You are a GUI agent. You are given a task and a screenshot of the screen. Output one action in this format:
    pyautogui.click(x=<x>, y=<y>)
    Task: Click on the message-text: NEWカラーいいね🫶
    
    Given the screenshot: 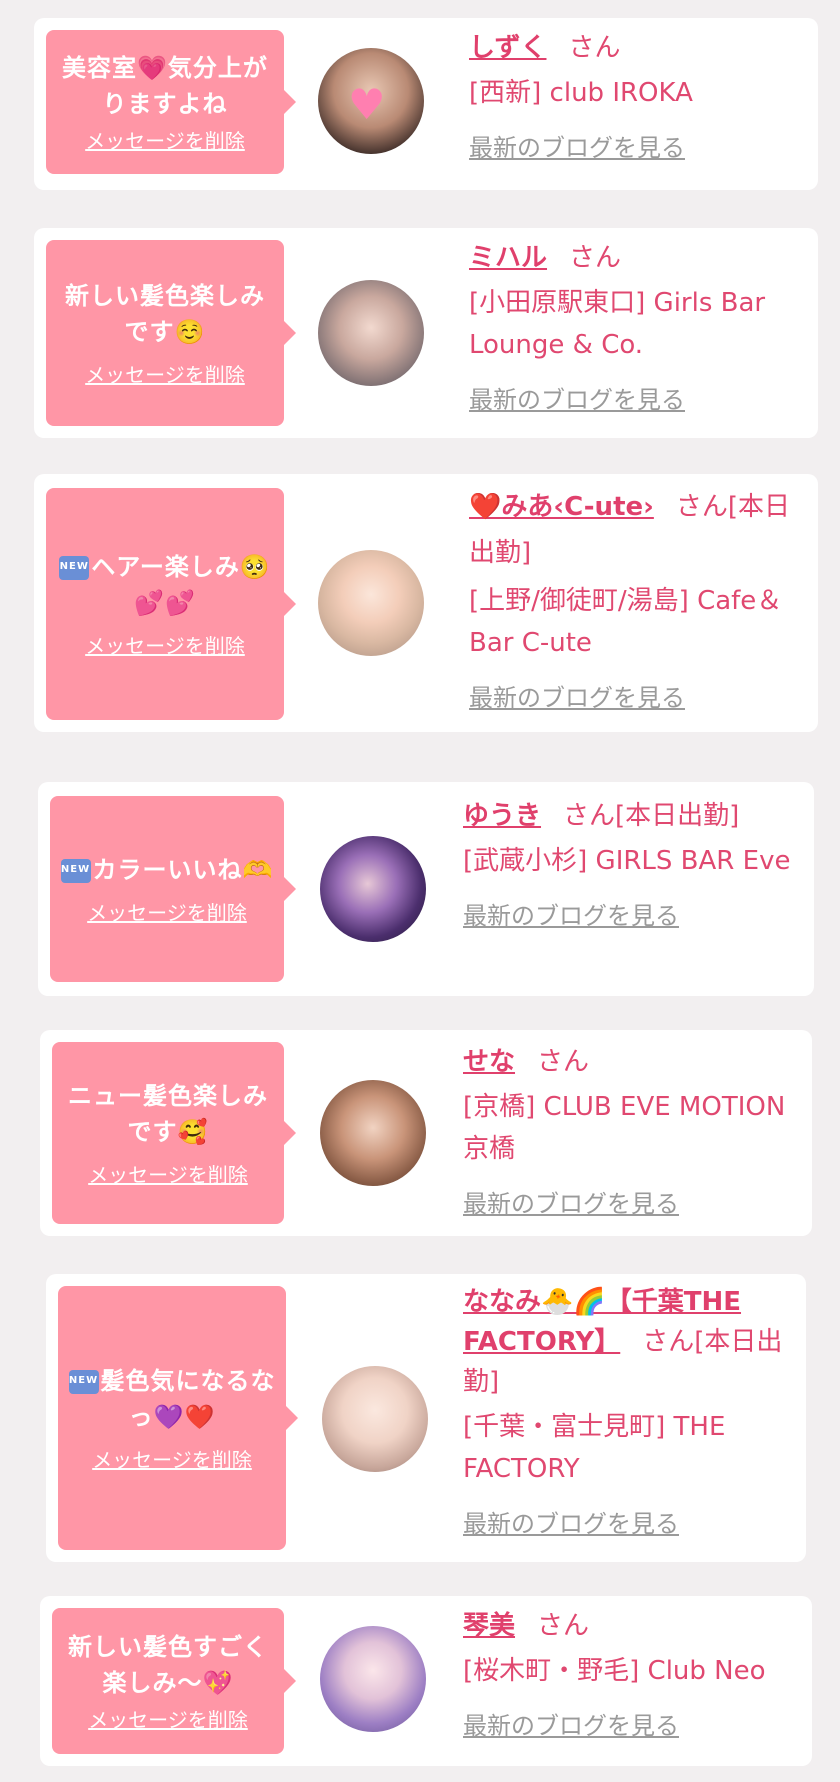 What is the action you would take?
    pyautogui.click(x=167, y=870)
    